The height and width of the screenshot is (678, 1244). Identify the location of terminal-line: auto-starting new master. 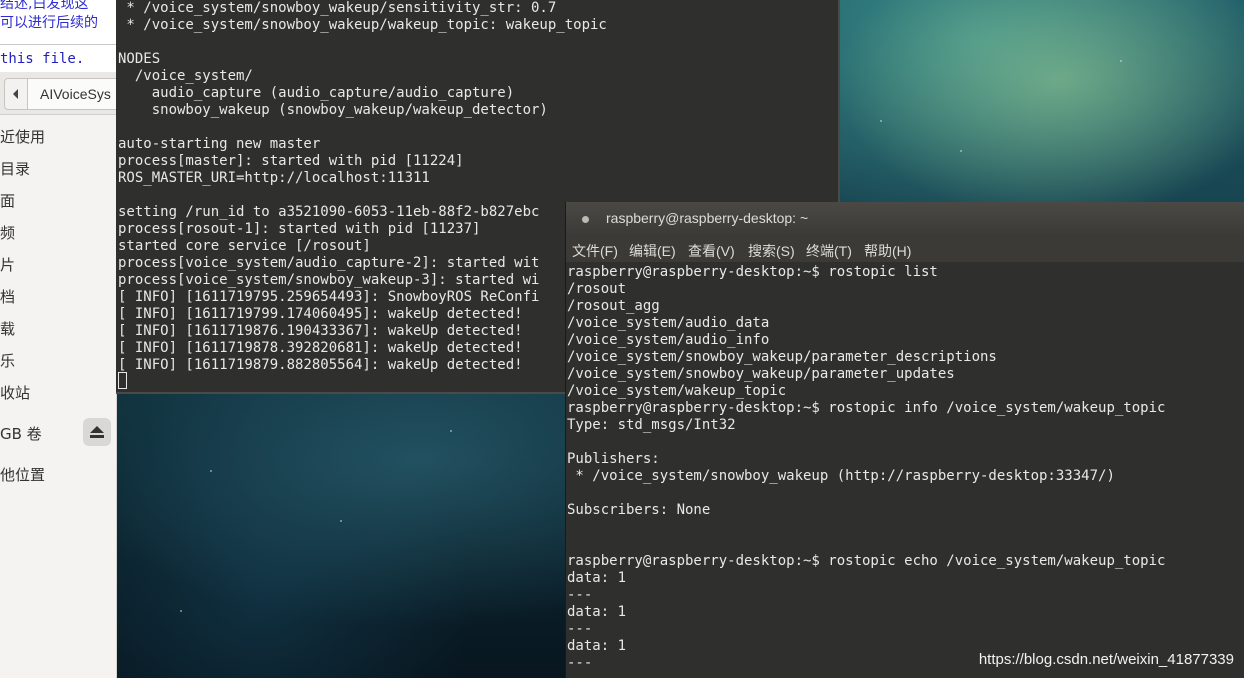
(219, 144).